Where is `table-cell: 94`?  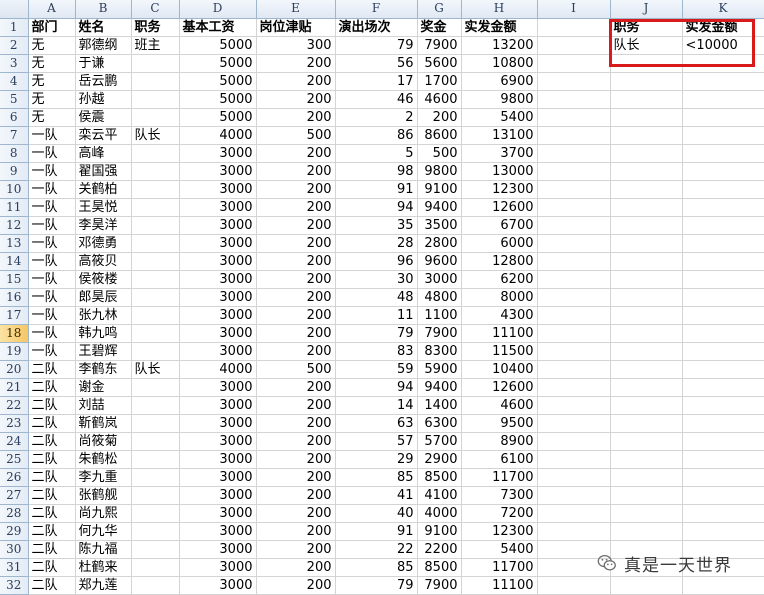
table-cell: 94 is located at coordinates (376, 387).